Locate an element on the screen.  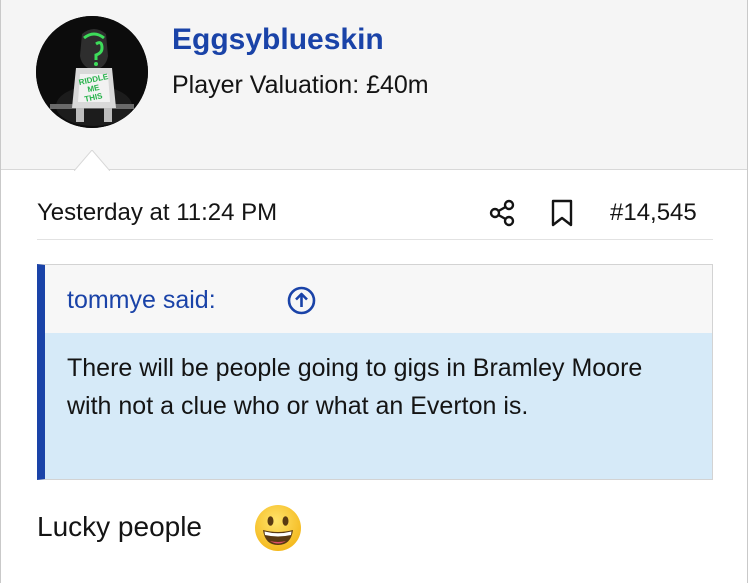
header-pointer-arrow is located at coordinates (92, 160).